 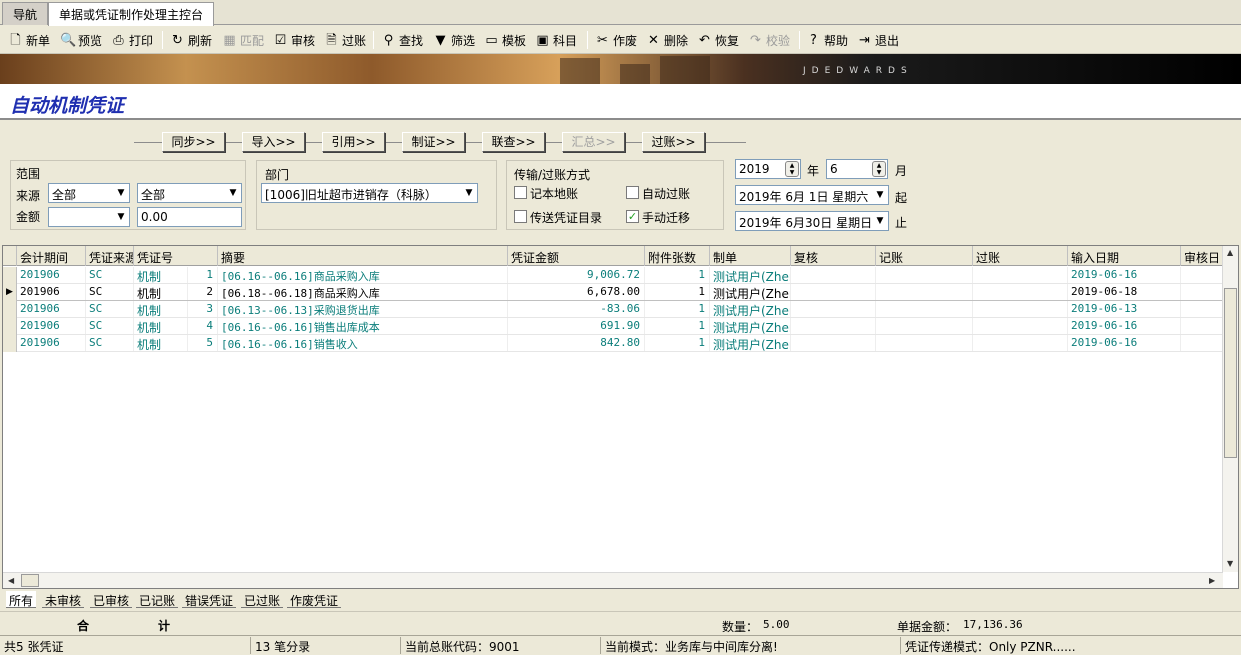 What do you see at coordinates (565, 40) in the screenshot?
I see `subject-label: 科目` at bounding box center [565, 40].